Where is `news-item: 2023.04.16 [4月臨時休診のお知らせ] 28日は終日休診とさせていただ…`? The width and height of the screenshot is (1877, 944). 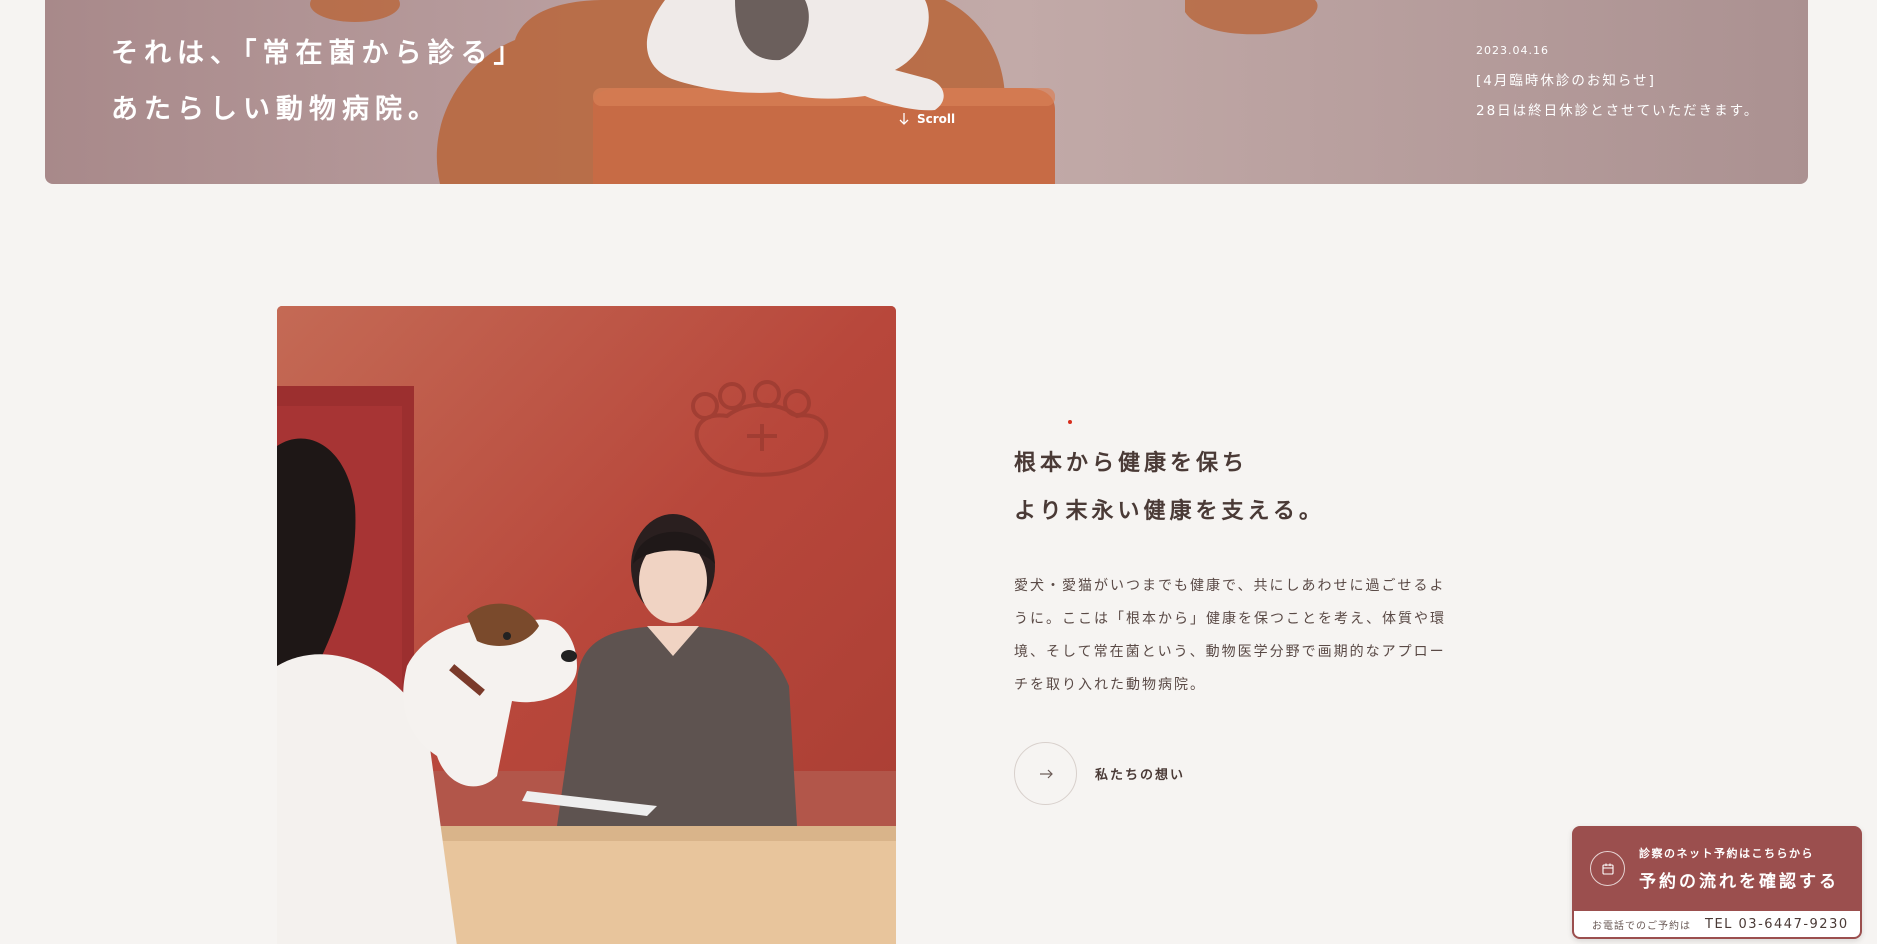
news-item: 2023.04.16 [4月臨時休診のお知らせ] 28日は終日休診とさせていただ… is located at coordinates (1617, 85).